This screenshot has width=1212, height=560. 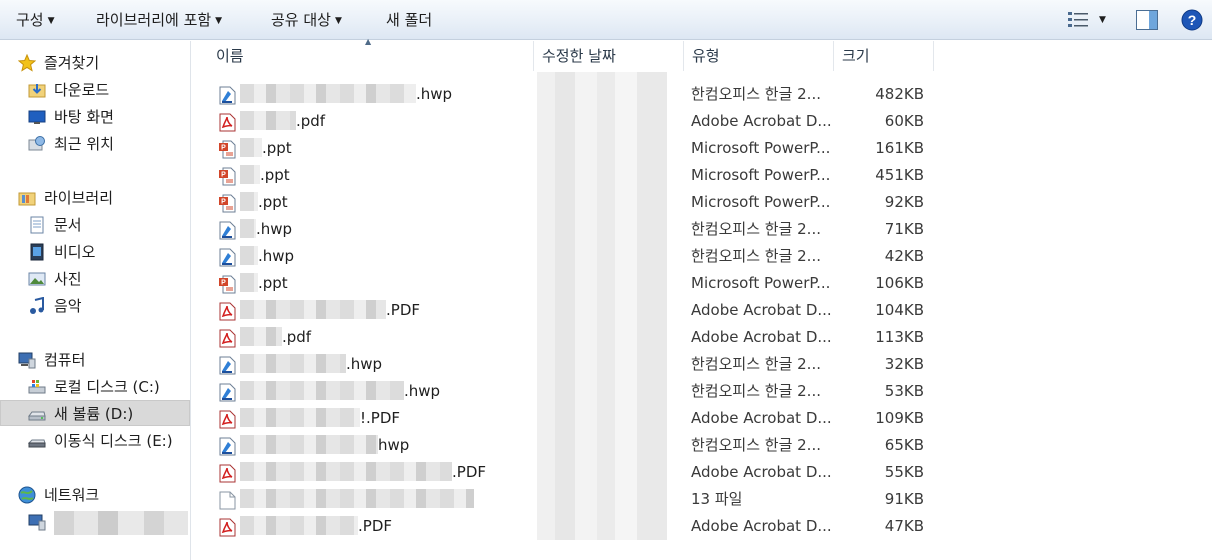 What do you see at coordinates (113, 441) in the screenshot?
I see `nav-removable-disk-label: 이동식 디스크 (E:)` at bounding box center [113, 441].